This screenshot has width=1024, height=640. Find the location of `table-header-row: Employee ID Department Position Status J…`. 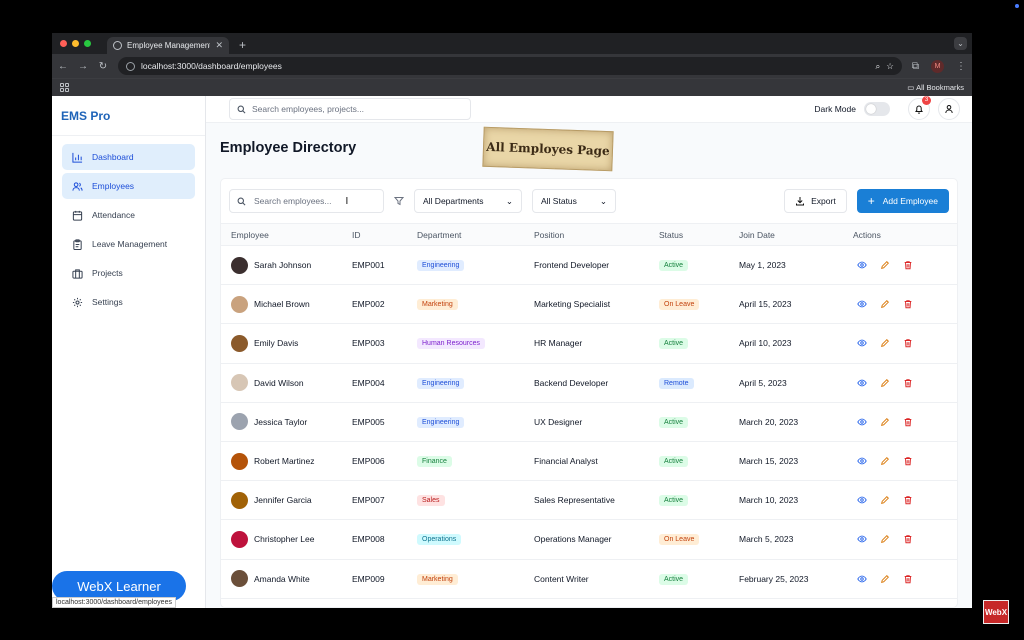

table-header-row: Employee ID Department Position Status J… is located at coordinates (589, 234).